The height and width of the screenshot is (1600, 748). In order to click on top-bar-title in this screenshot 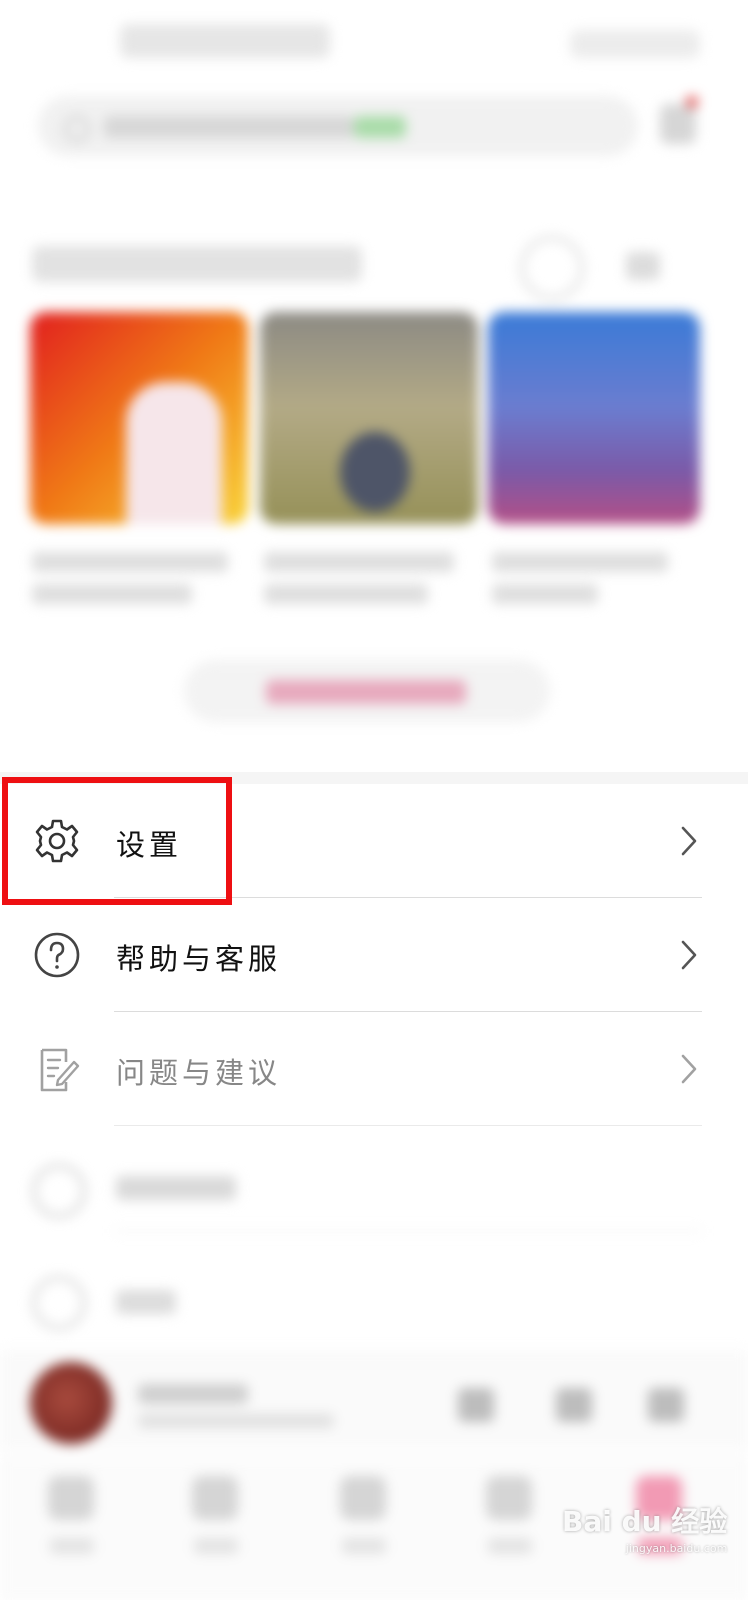, I will do `click(225, 41)`.